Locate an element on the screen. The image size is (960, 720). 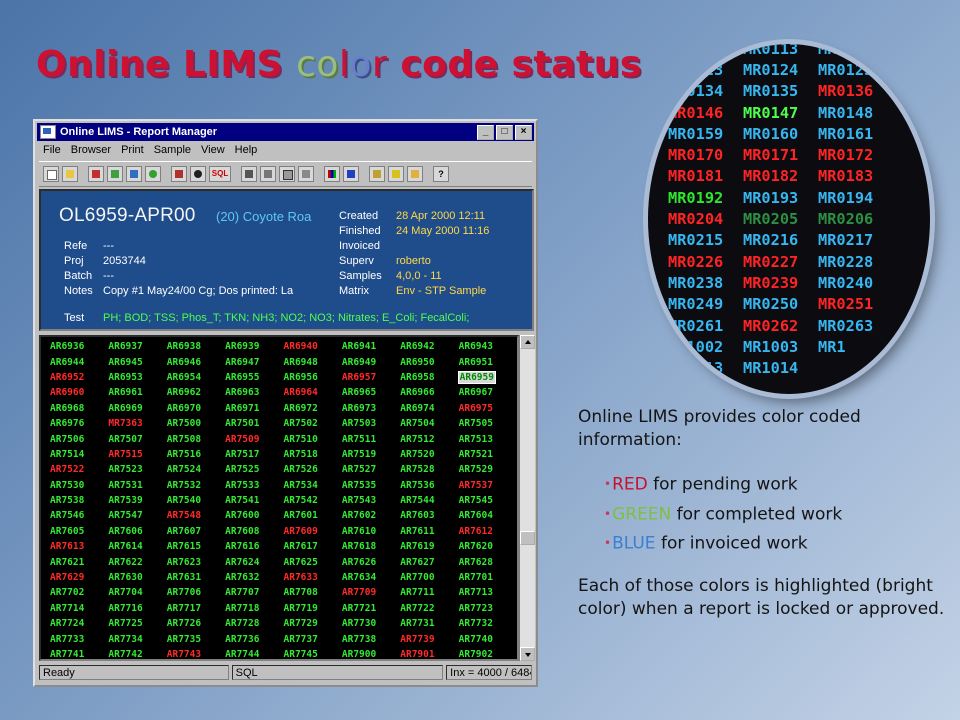
report-cell: AR6941 is located at coordinates (359, 346).